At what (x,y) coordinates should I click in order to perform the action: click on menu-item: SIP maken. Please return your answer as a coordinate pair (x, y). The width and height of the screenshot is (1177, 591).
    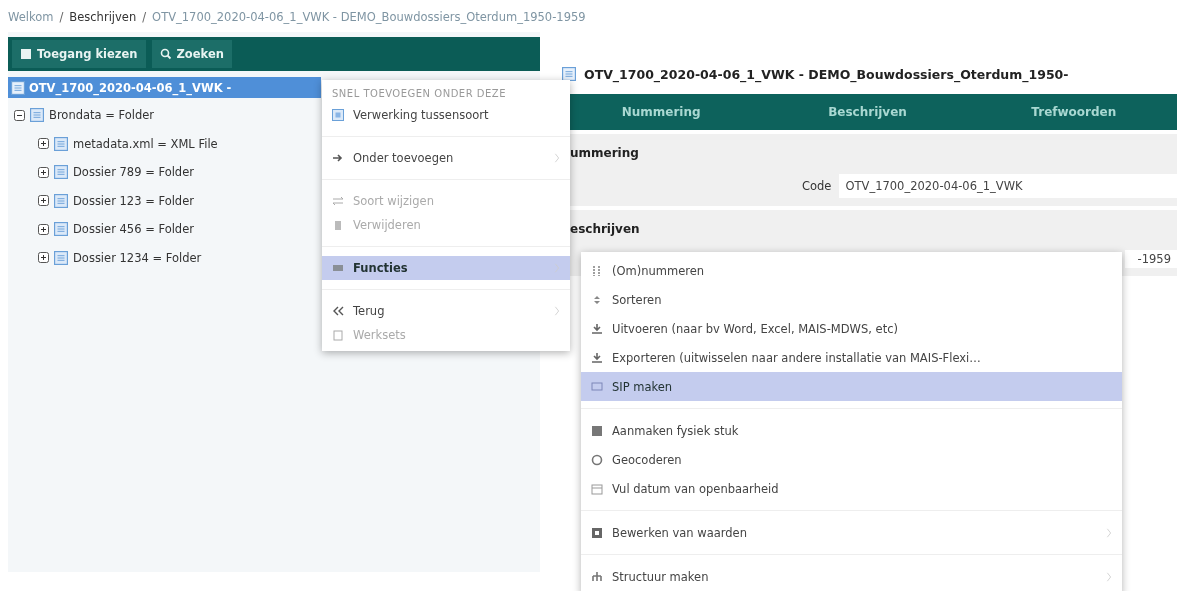
    Looking at the image, I should click on (851, 386).